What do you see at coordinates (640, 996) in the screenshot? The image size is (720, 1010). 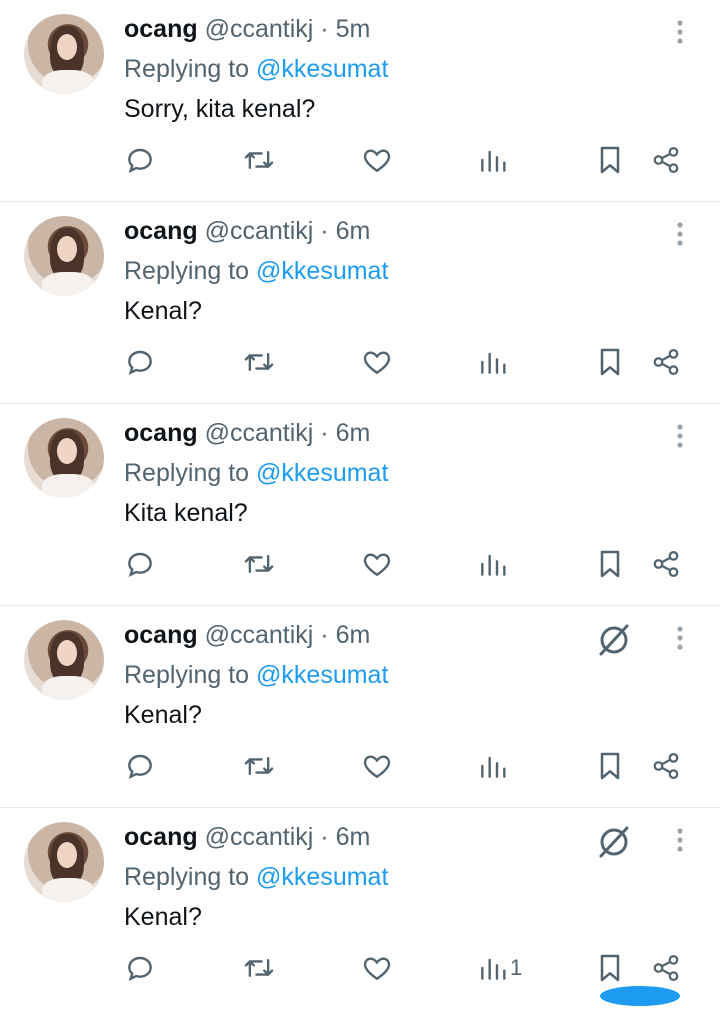 I see `compose-fab` at bounding box center [640, 996].